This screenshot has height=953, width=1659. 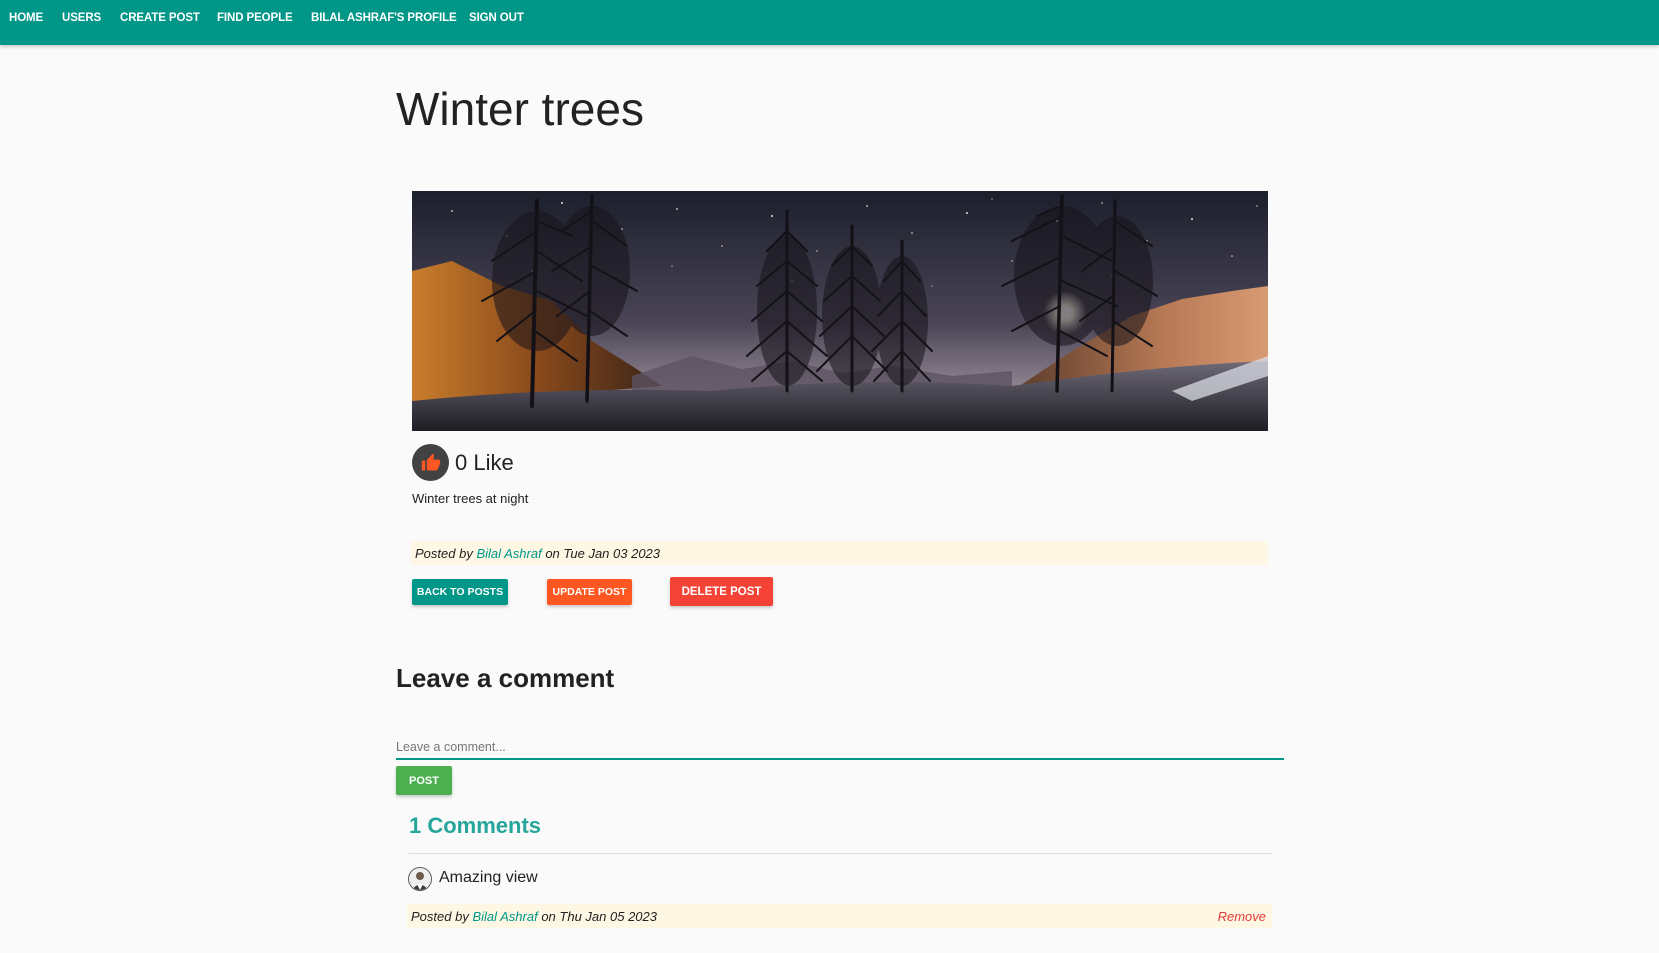 What do you see at coordinates (589, 592) in the screenshot?
I see `update-post-button: UPDATE POST` at bounding box center [589, 592].